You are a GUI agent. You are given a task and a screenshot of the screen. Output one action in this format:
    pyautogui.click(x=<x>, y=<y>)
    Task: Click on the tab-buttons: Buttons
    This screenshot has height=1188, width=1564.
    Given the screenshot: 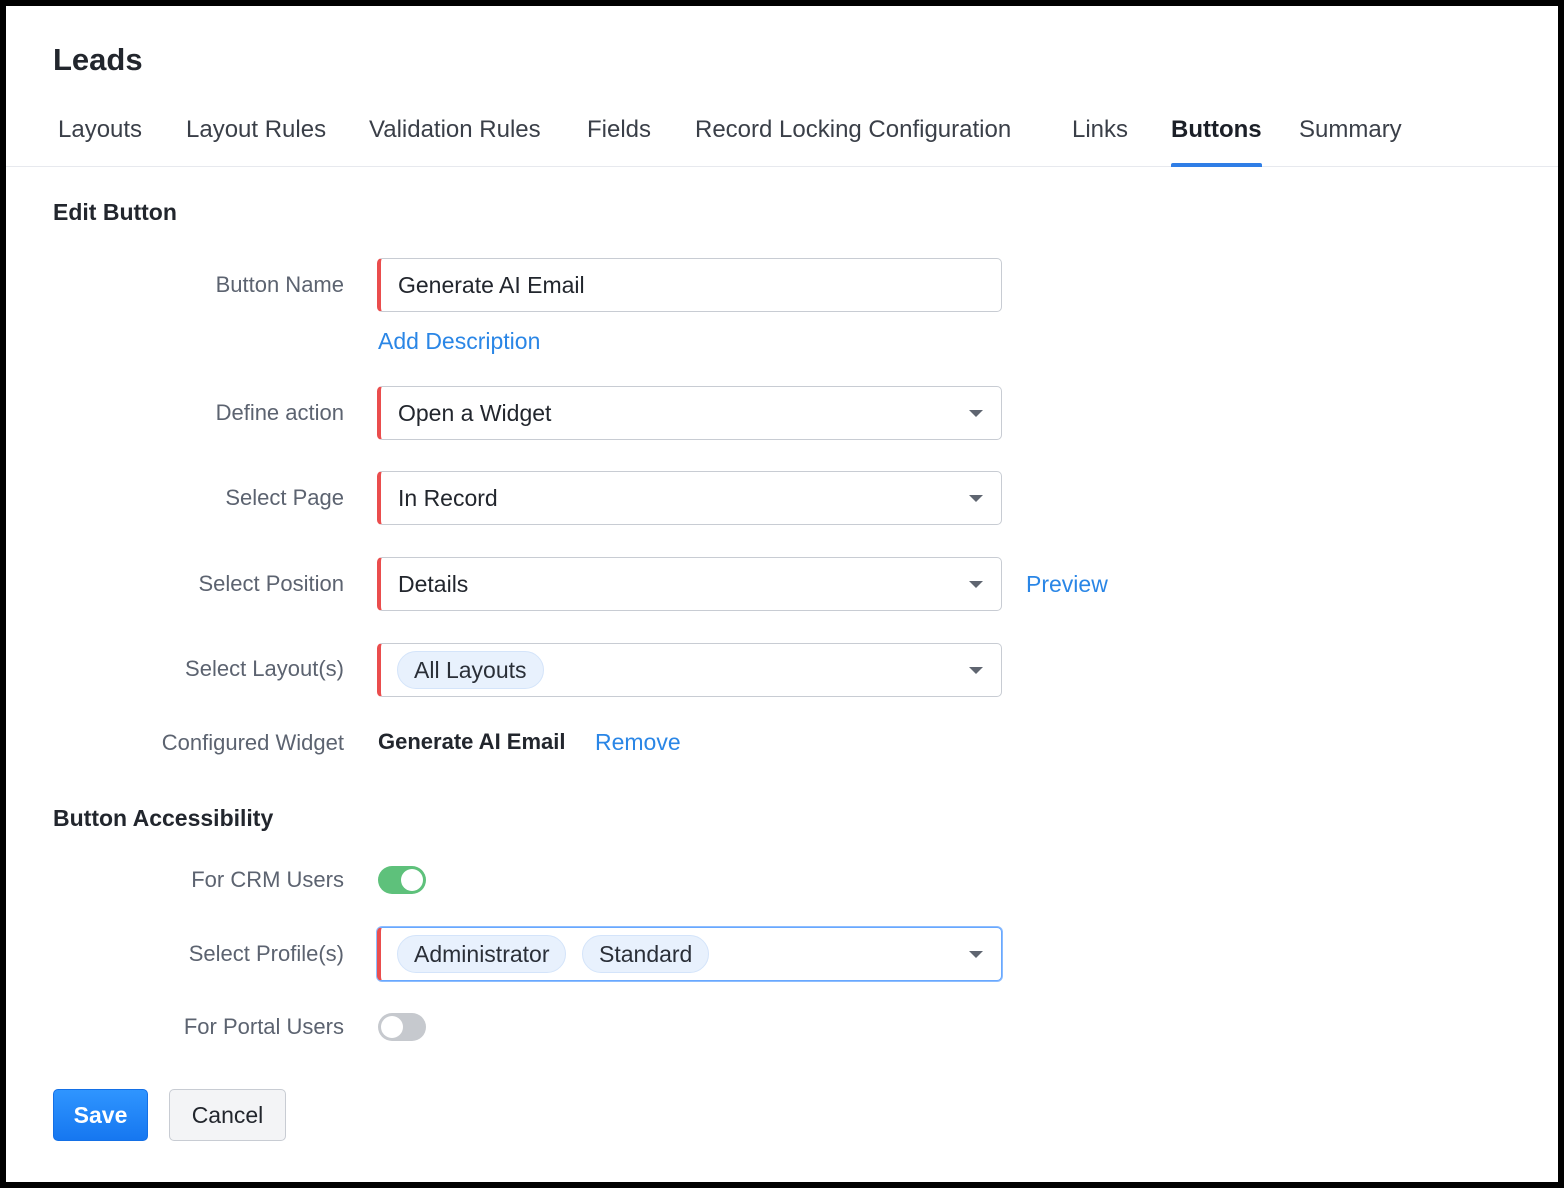 What is the action you would take?
    pyautogui.click(x=1216, y=141)
    